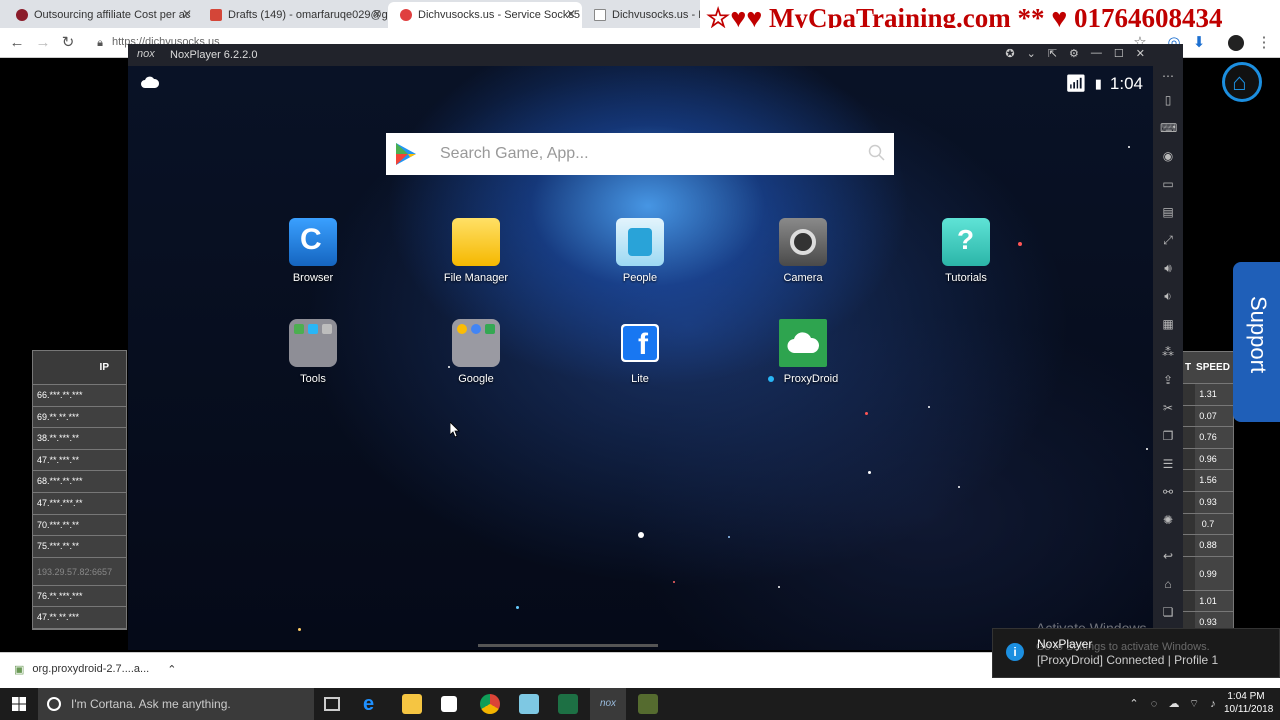 The height and width of the screenshot is (720, 1280). I want to click on app-taskbar-icon, so click(648, 704).